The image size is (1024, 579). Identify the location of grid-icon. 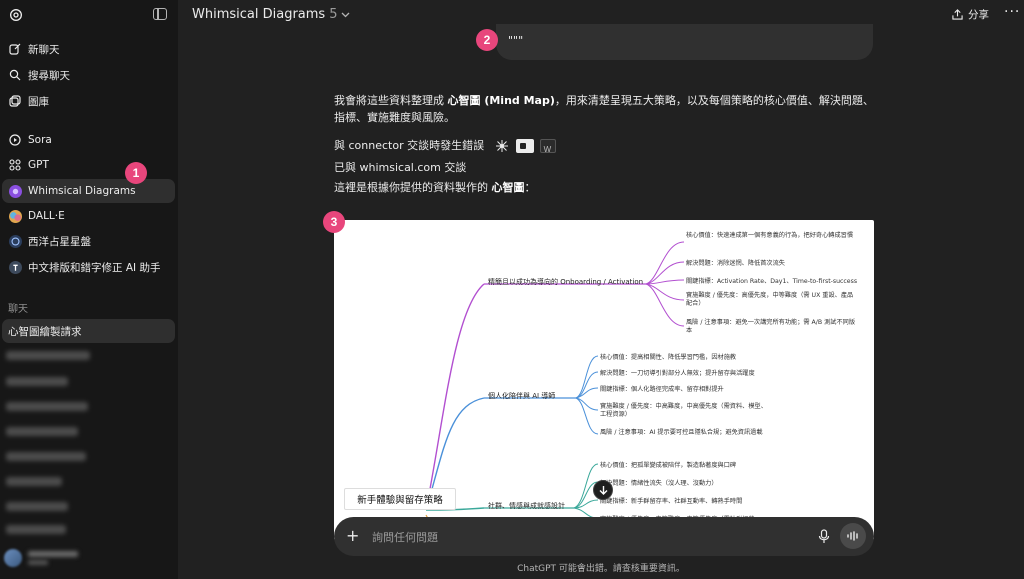
(15, 165).